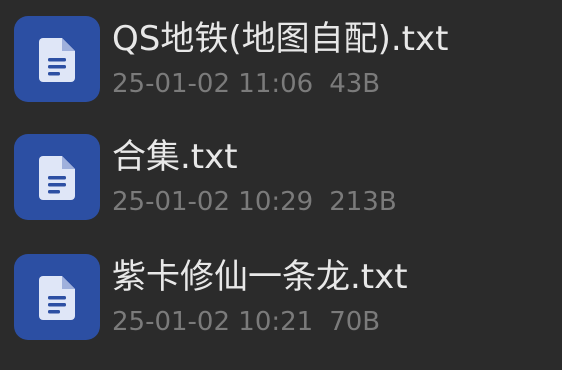 This screenshot has height=370, width=562. I want to click on file-size: 213B, so click(363, 202).